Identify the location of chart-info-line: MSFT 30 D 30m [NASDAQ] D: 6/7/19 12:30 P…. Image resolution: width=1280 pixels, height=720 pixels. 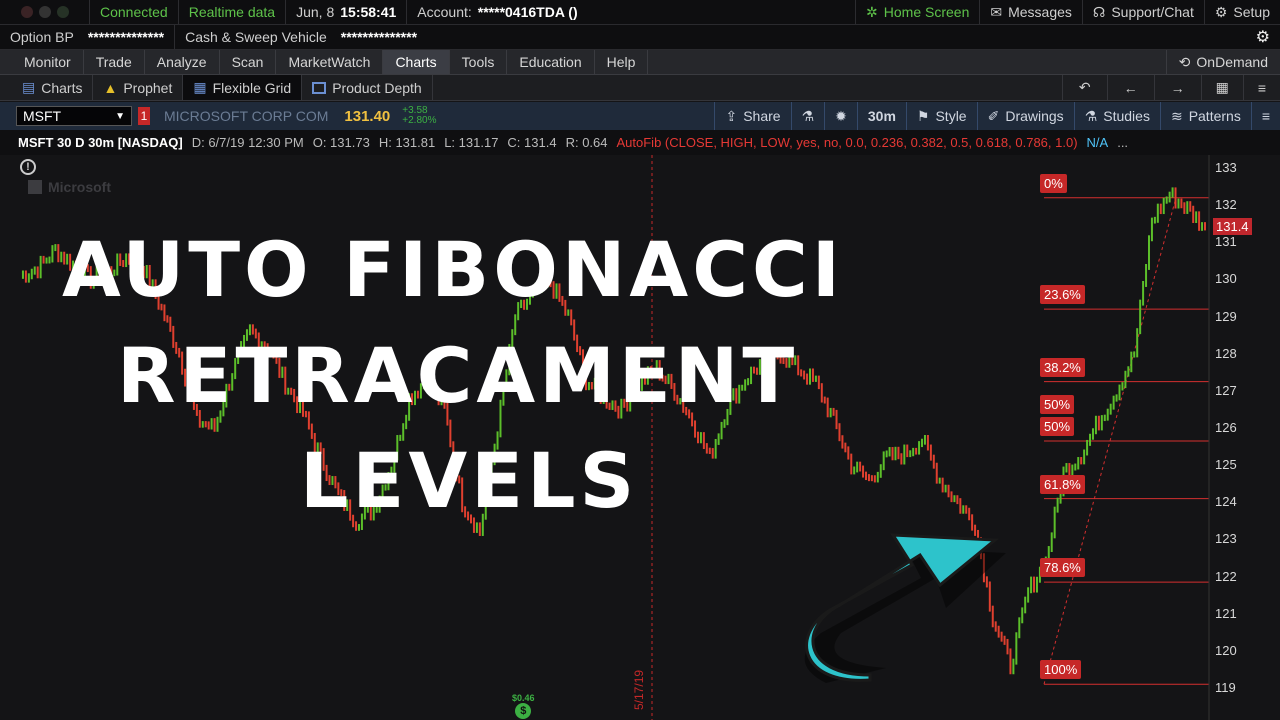
(640, 142).